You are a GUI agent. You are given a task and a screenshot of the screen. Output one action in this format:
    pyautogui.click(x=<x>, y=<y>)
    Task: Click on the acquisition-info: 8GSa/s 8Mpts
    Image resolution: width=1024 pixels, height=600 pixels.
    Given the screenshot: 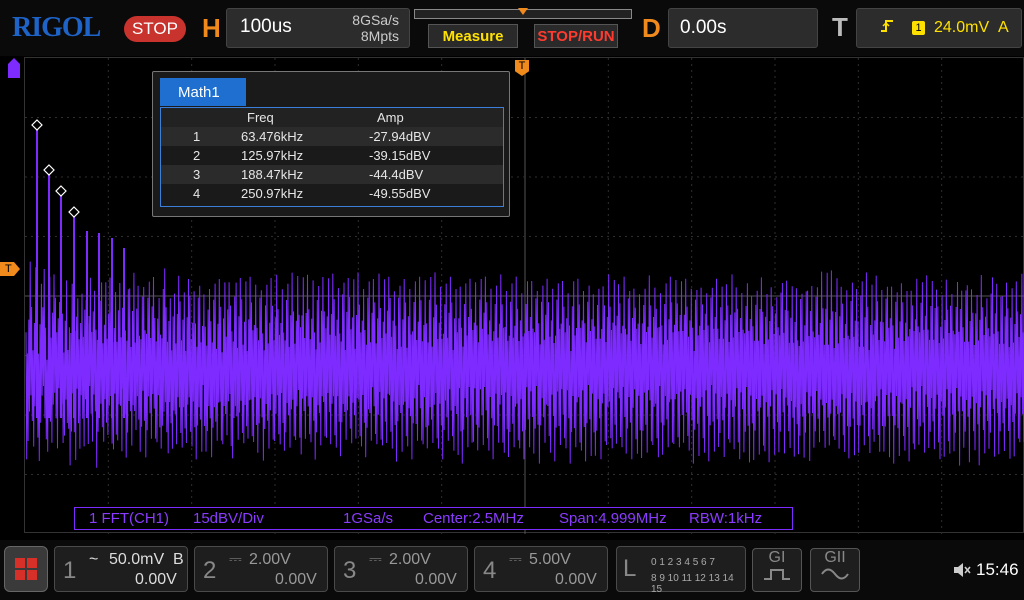 What is the action you would take?
    pyautogui.click(x=371, y=28)
    